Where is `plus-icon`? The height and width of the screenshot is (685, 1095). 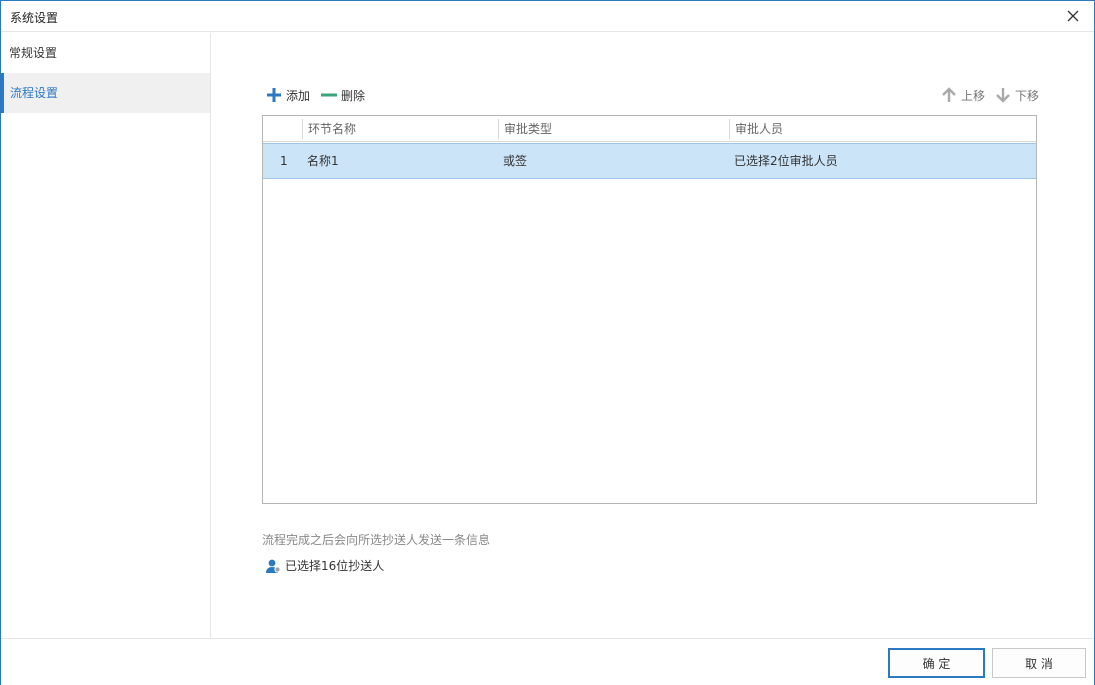
plus-icon is located at coordinates (274, 95).